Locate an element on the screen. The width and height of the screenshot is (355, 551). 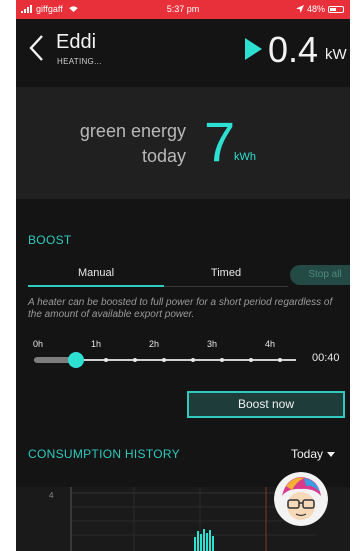
battery-icon is located at coordinates (336, 9).